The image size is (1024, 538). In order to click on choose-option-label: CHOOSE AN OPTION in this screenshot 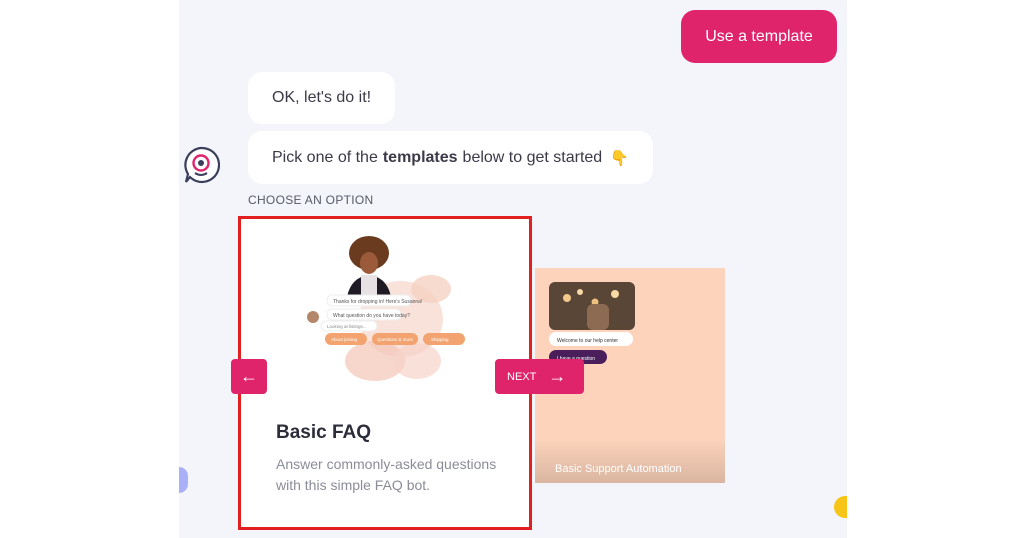, I will do `click(311, 200)`.